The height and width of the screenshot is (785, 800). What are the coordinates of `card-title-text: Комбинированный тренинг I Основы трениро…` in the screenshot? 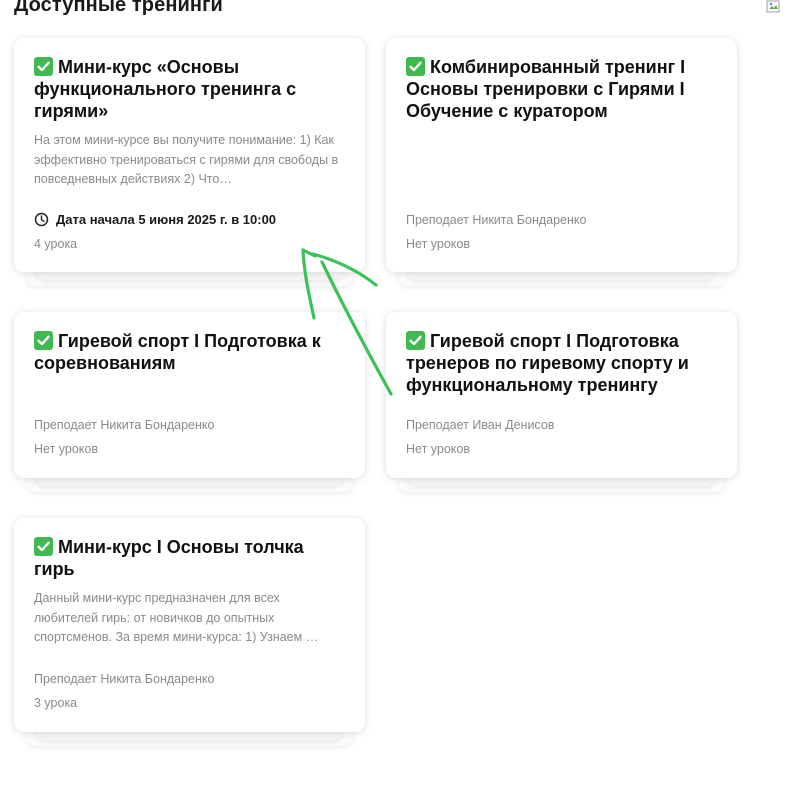 It's located at (546, 89).